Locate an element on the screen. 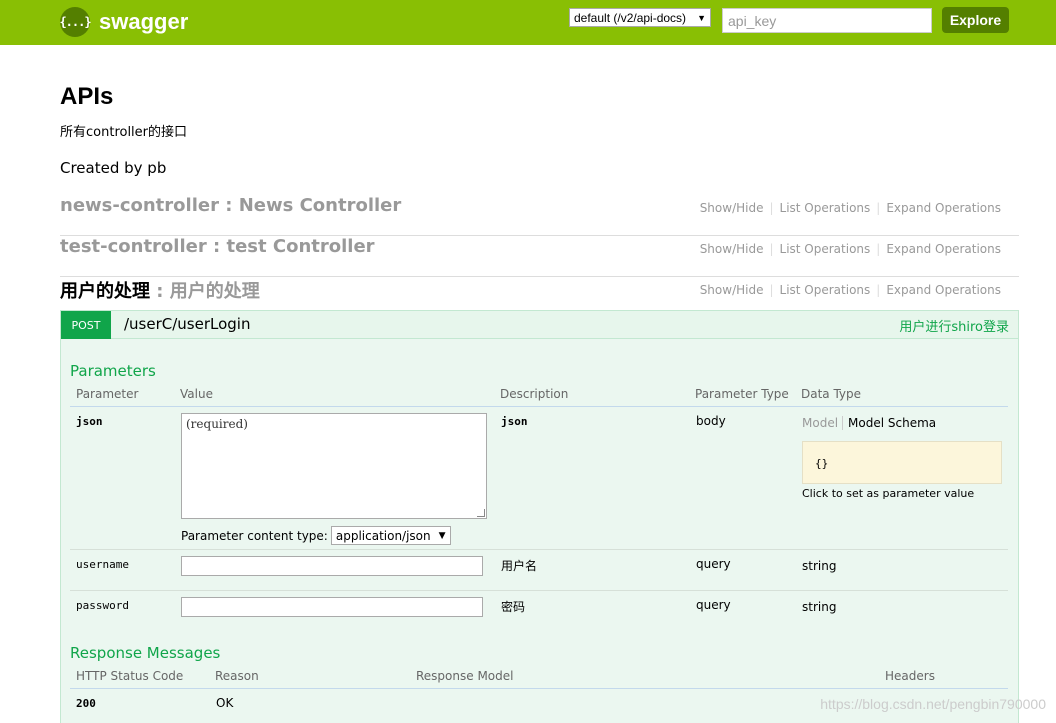  watermark: https://blog.csdn.net/pengbin790000 is located at coordinates (933, 704).